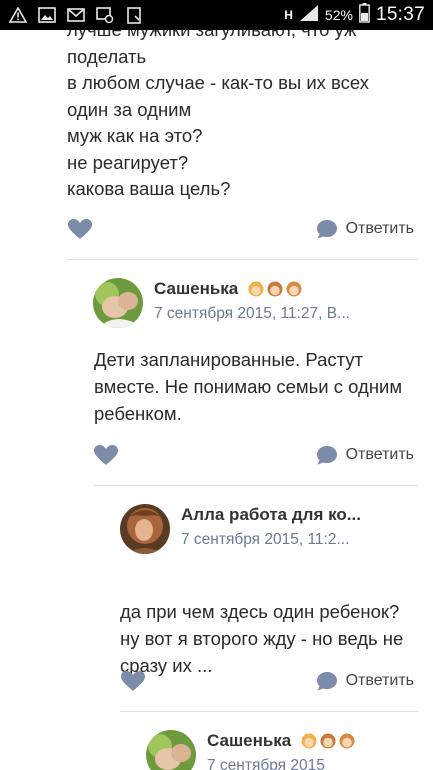  I want to click on status-bar: H 52% 15:37, so click(216, 15).